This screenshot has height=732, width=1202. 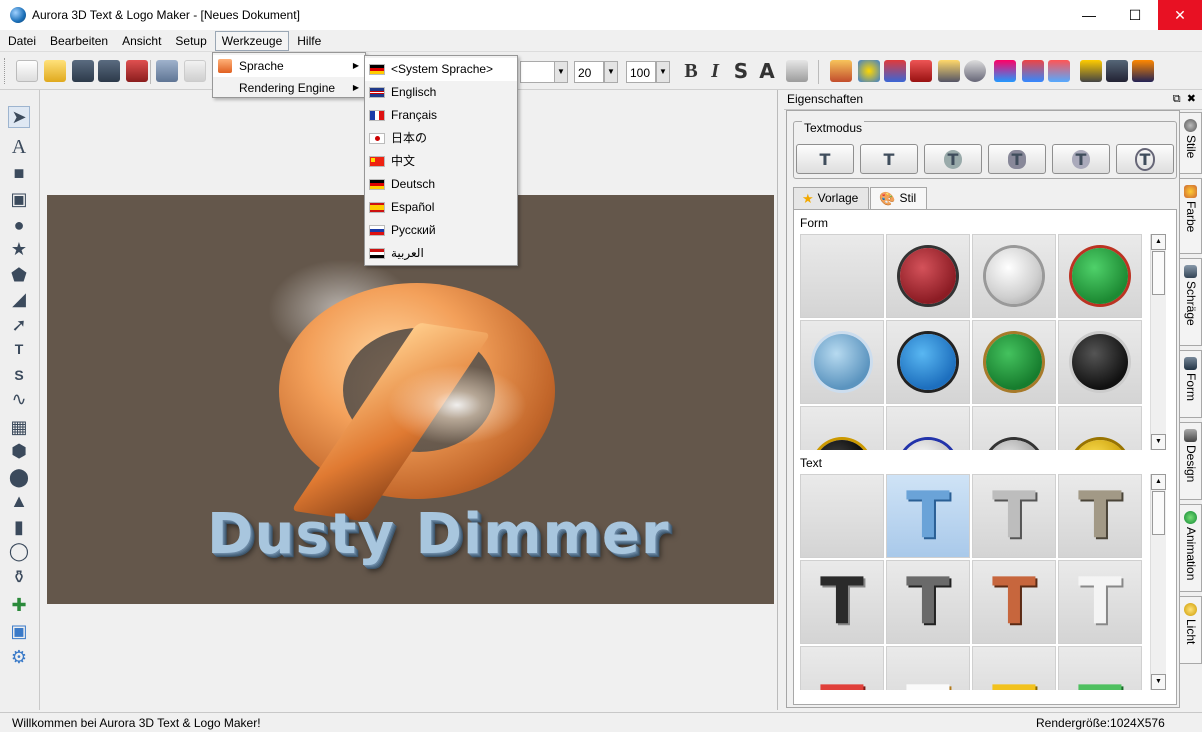 I want to click on export-icon, so click(x=137, y=71).